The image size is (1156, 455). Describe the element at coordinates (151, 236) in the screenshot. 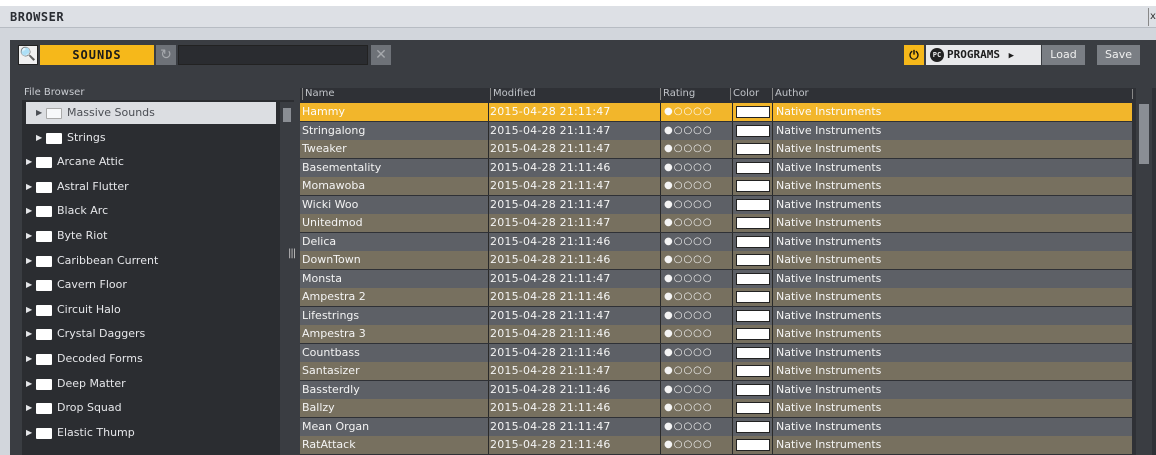

I see `folder-item: ▶ Byte Riot` at that location.